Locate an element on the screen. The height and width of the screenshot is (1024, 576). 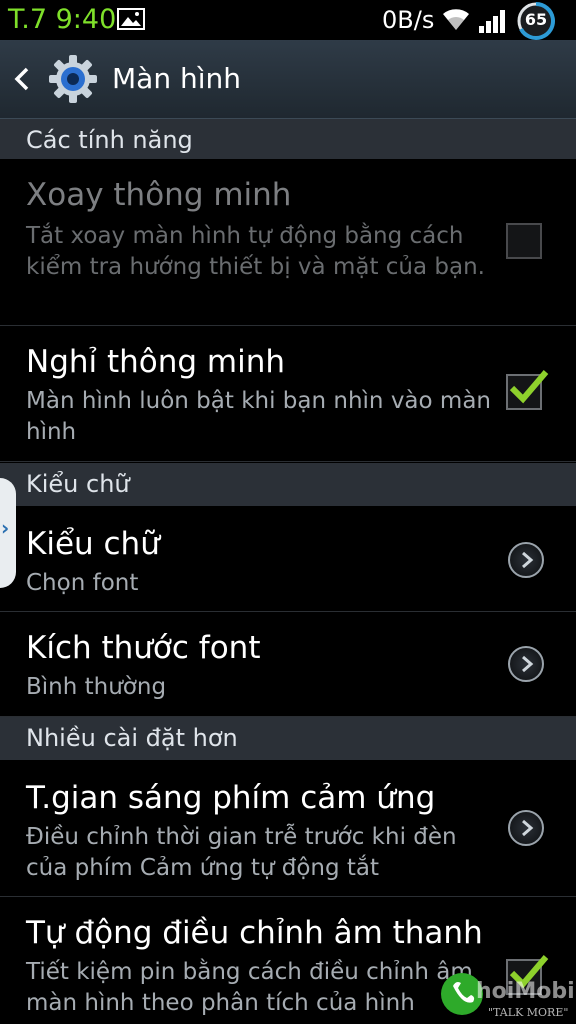
back-icon is located at coordinates (22, 79).